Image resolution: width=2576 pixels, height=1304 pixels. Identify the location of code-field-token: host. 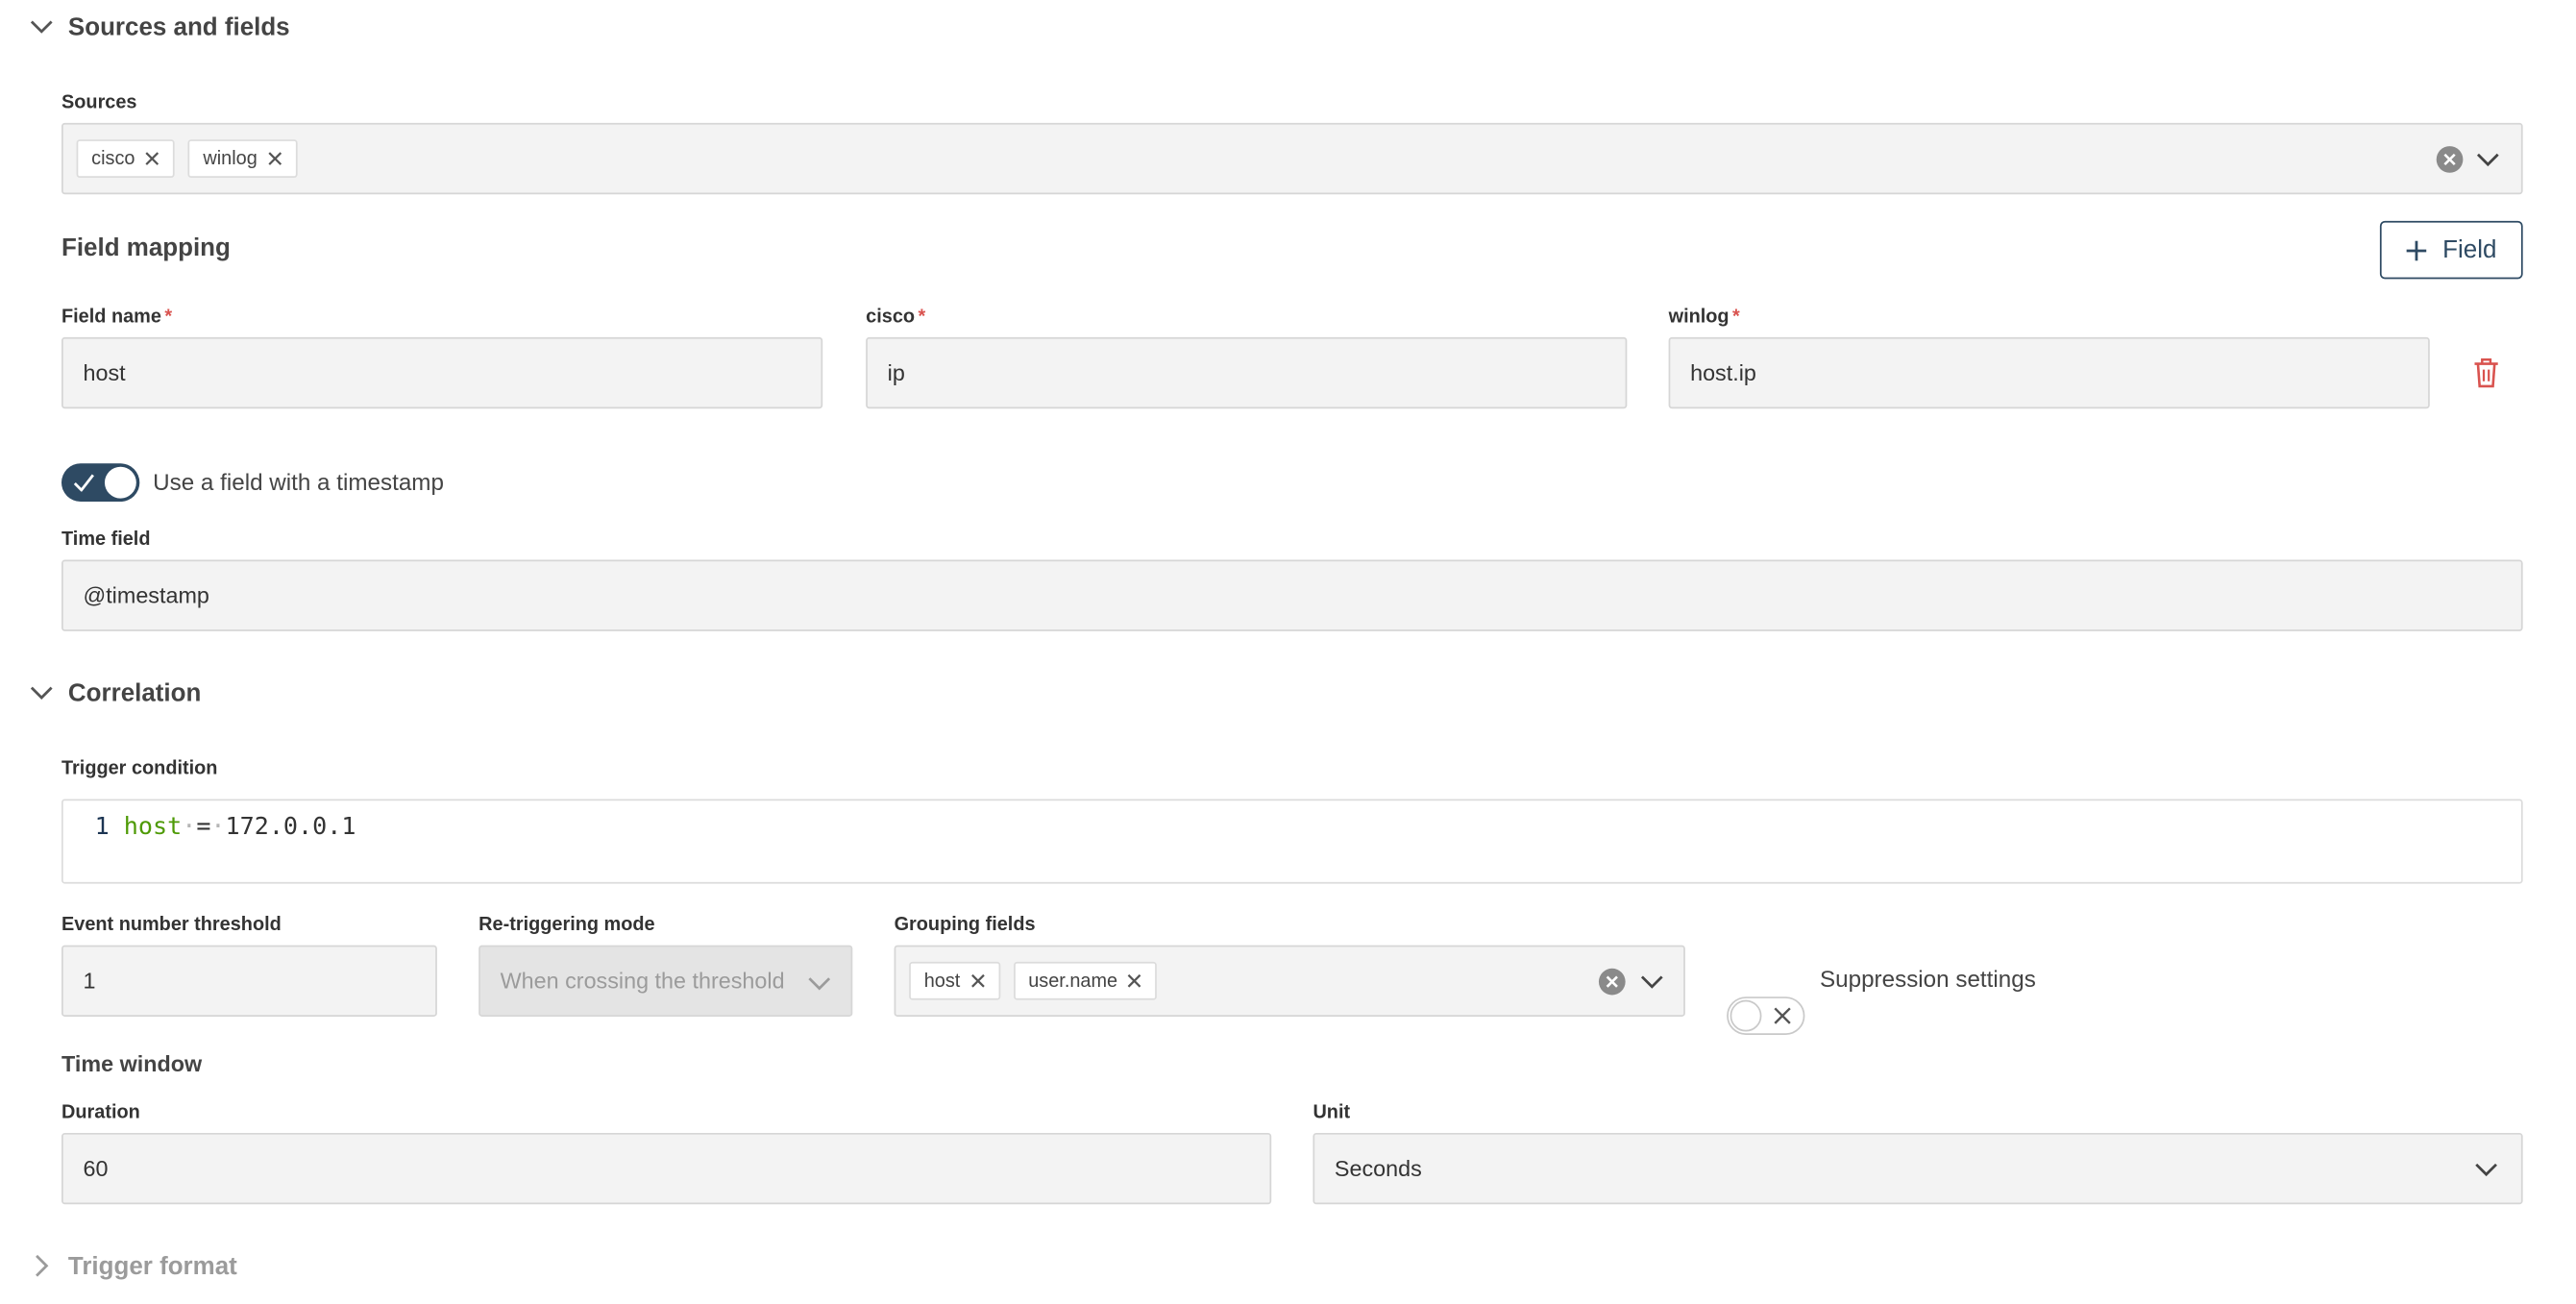
(153, 827).